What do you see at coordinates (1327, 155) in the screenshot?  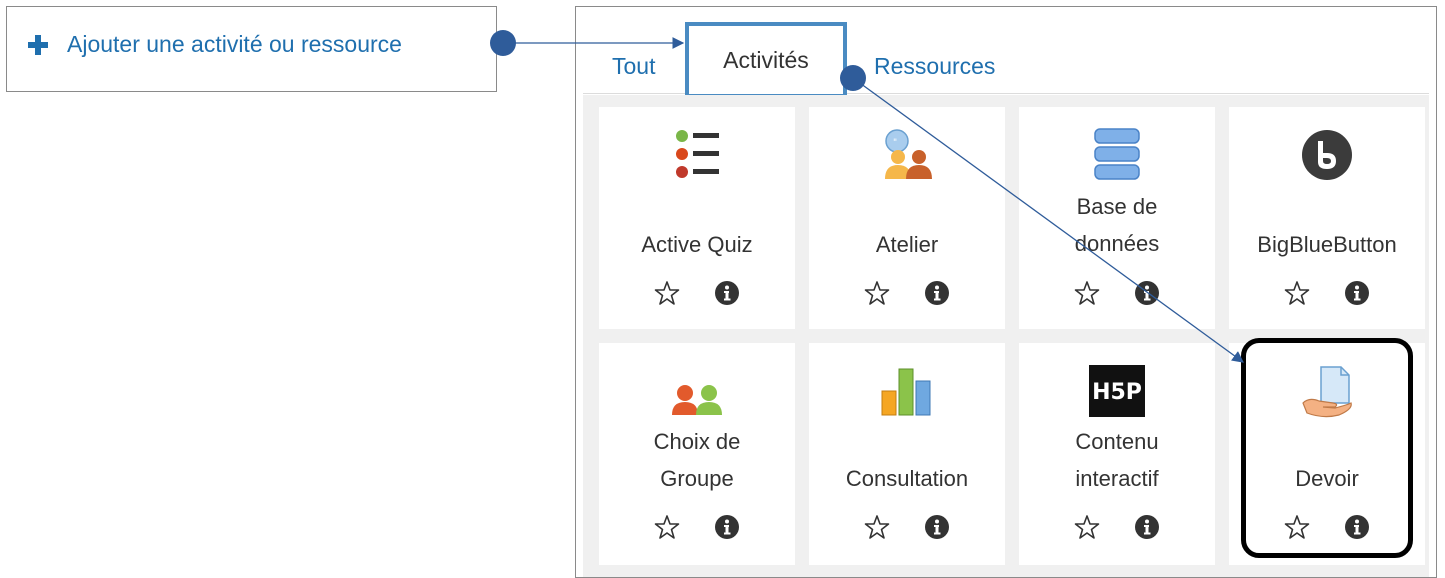 I see `bigbluebutton-icon` at bounding box center [1327, 155].